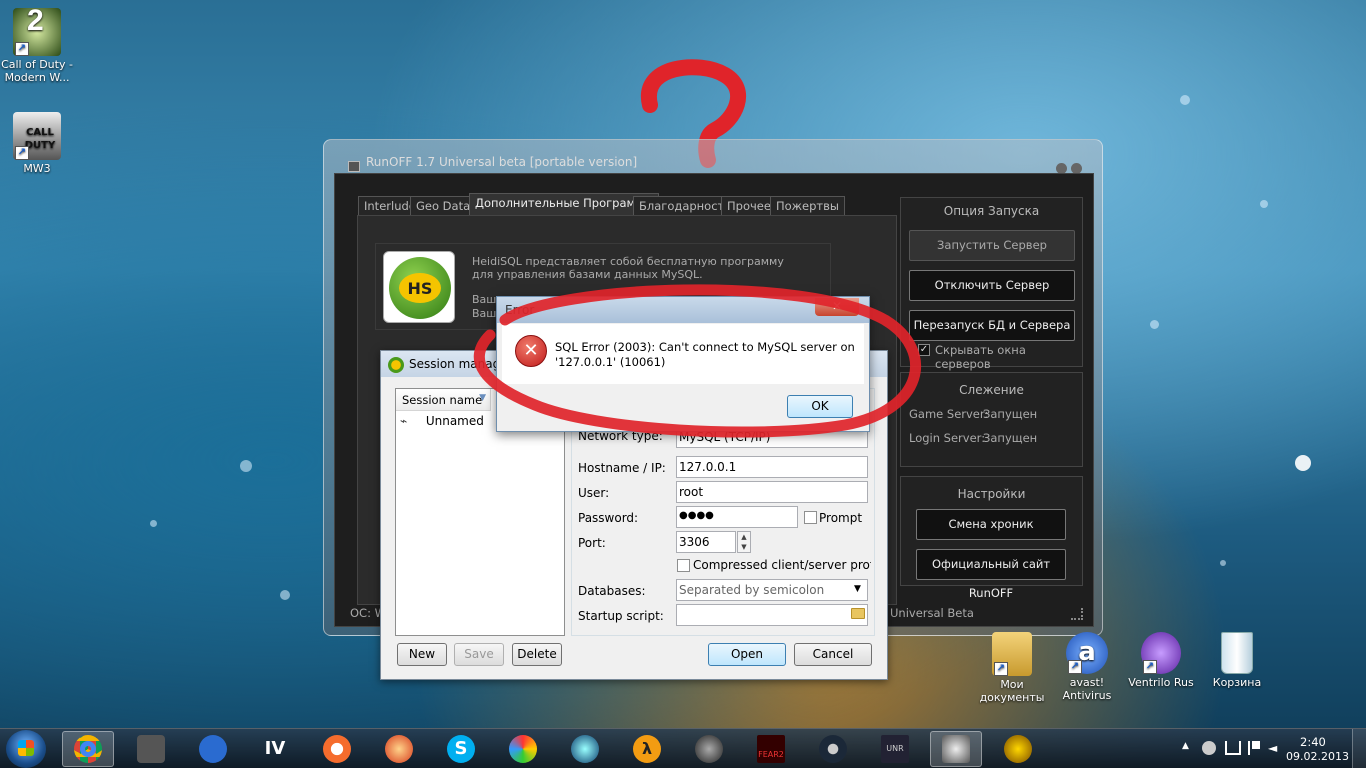 Image resolution: width=1366 pixels, height=768 pixels. I want to click on my-documents-icon: ↗, so click(1012, 654).